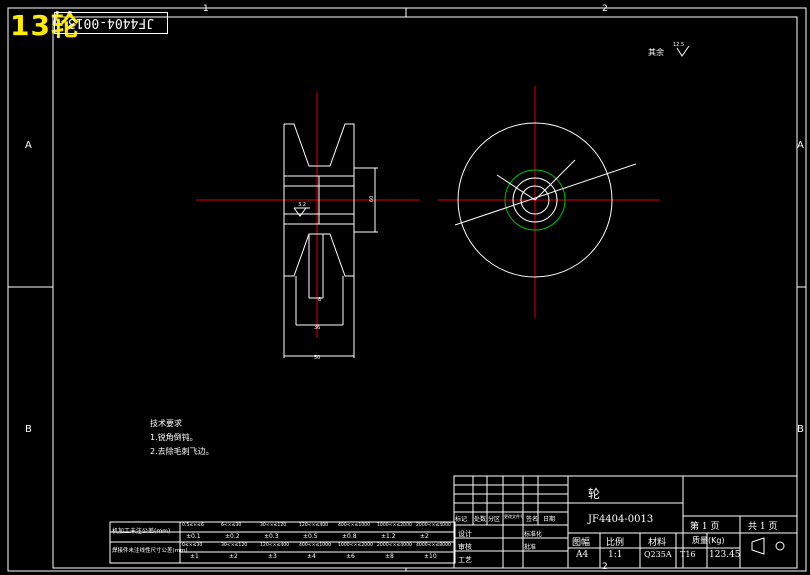 The width and height of the screenshot is (810, 575). I want to click on section-roughness-value: 3.2, so click(302, 205).